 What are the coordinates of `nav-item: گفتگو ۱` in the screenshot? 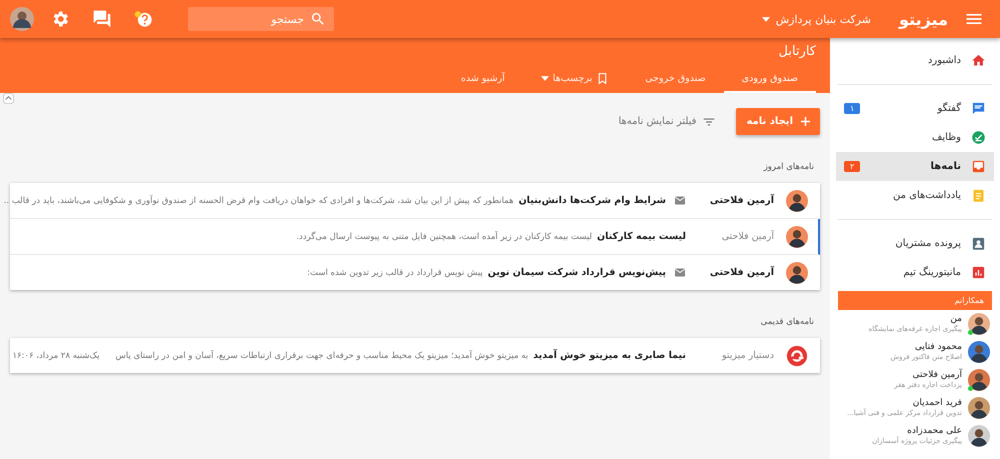 It's located at (915, 108).